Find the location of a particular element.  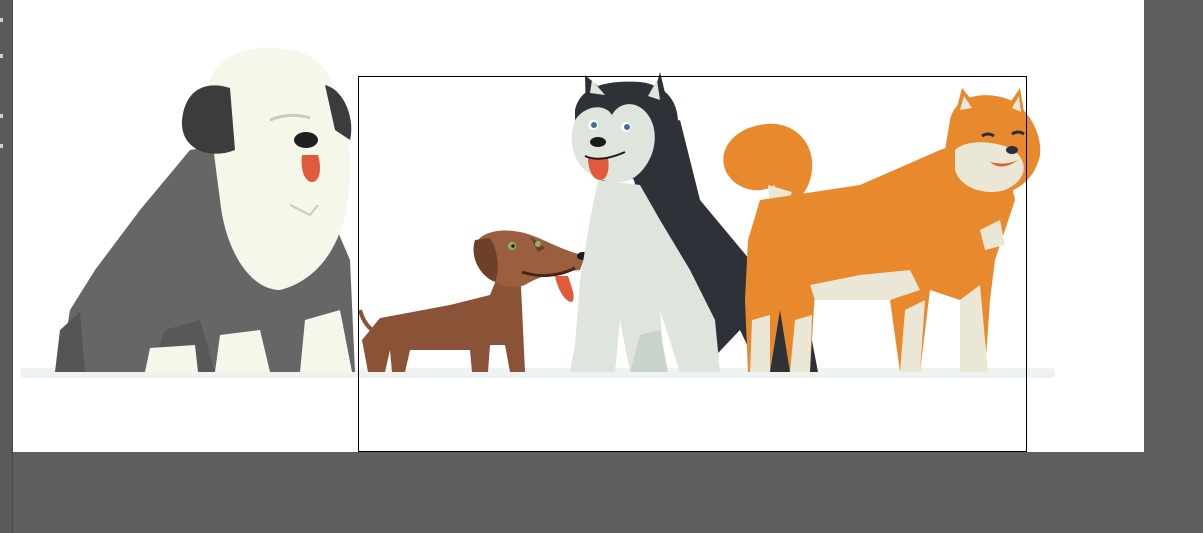

shiba-illustration is located at coordinates (882, 230).